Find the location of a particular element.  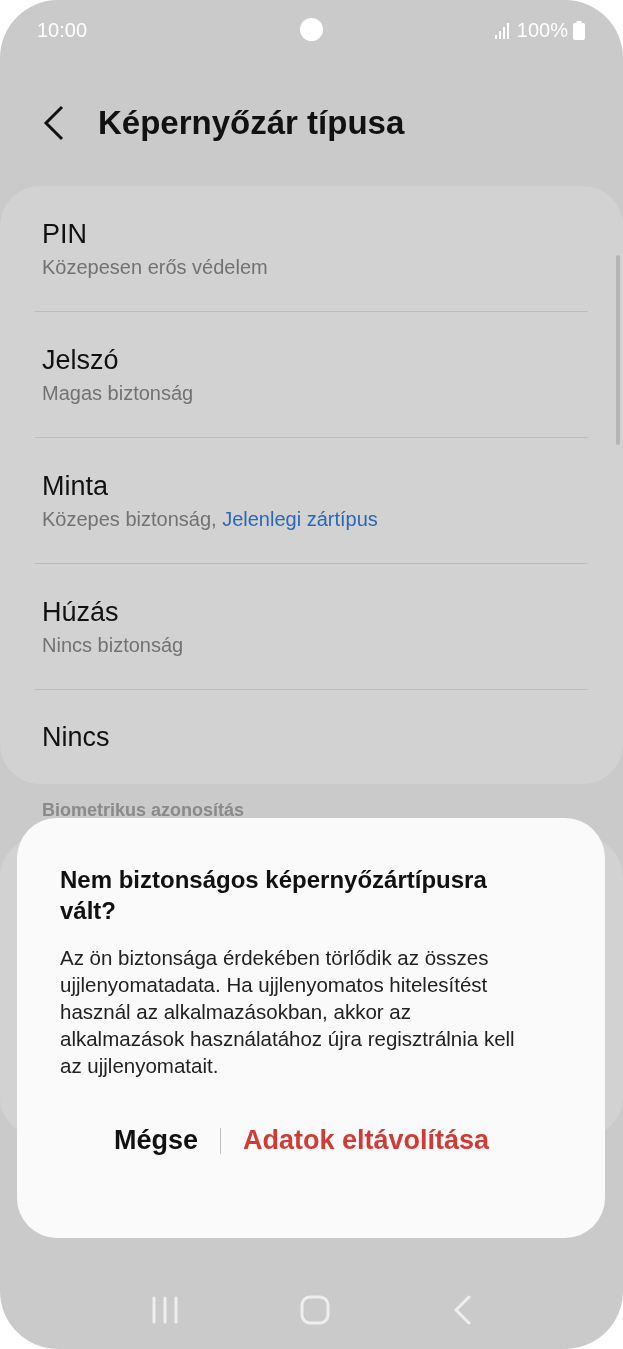

lock-type-option: Nincs is located at coordinates (311, 737).